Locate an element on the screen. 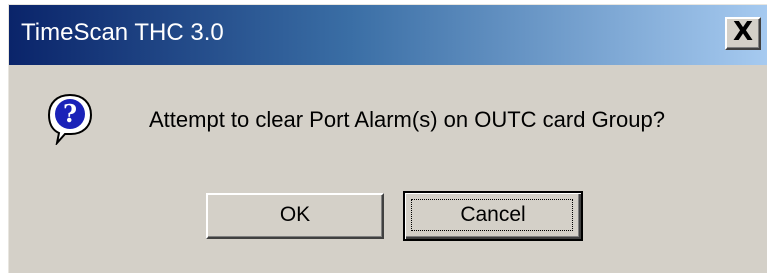 Image resolution: width=769 pixels, height=273 pixels. cancel-button-label: Cancel is located at coordinates (493, 214).